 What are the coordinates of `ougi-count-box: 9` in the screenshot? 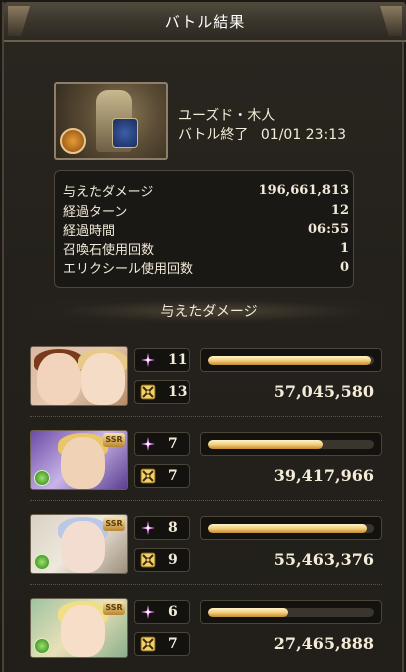 It's located at (162, 560).